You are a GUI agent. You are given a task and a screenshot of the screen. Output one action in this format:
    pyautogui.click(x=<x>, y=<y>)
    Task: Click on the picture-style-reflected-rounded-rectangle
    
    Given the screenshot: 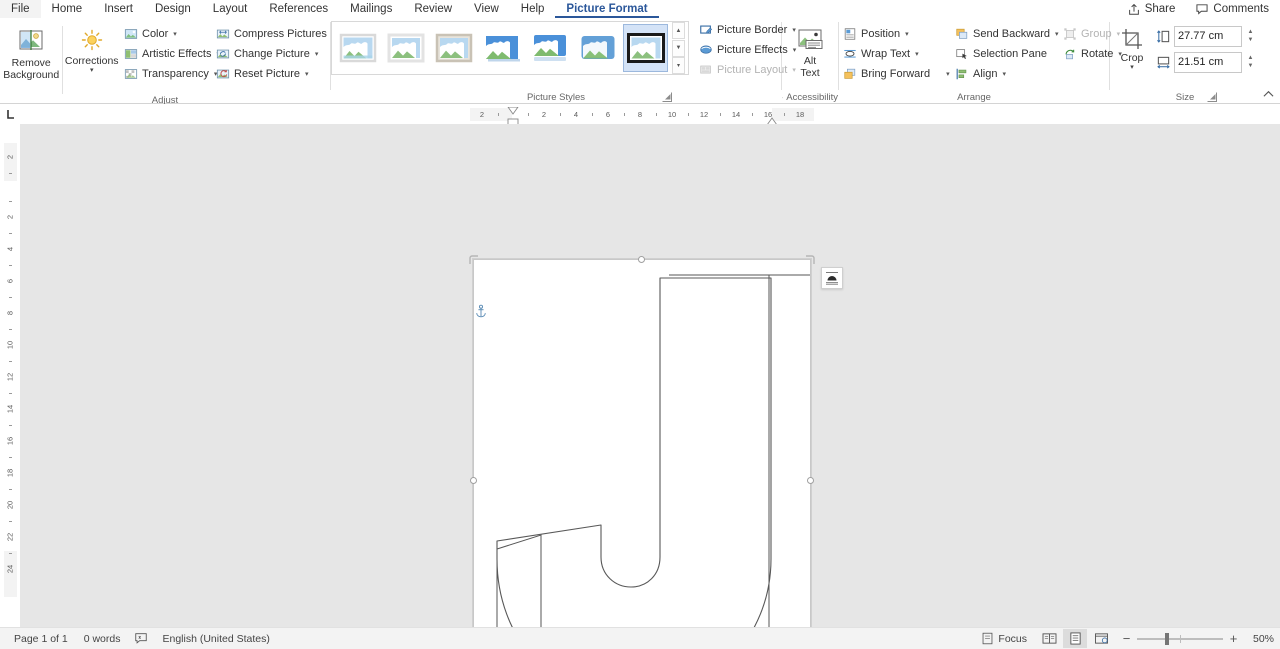 What is the action you would take?
    pyautogui.click(x=549, y=48)
    